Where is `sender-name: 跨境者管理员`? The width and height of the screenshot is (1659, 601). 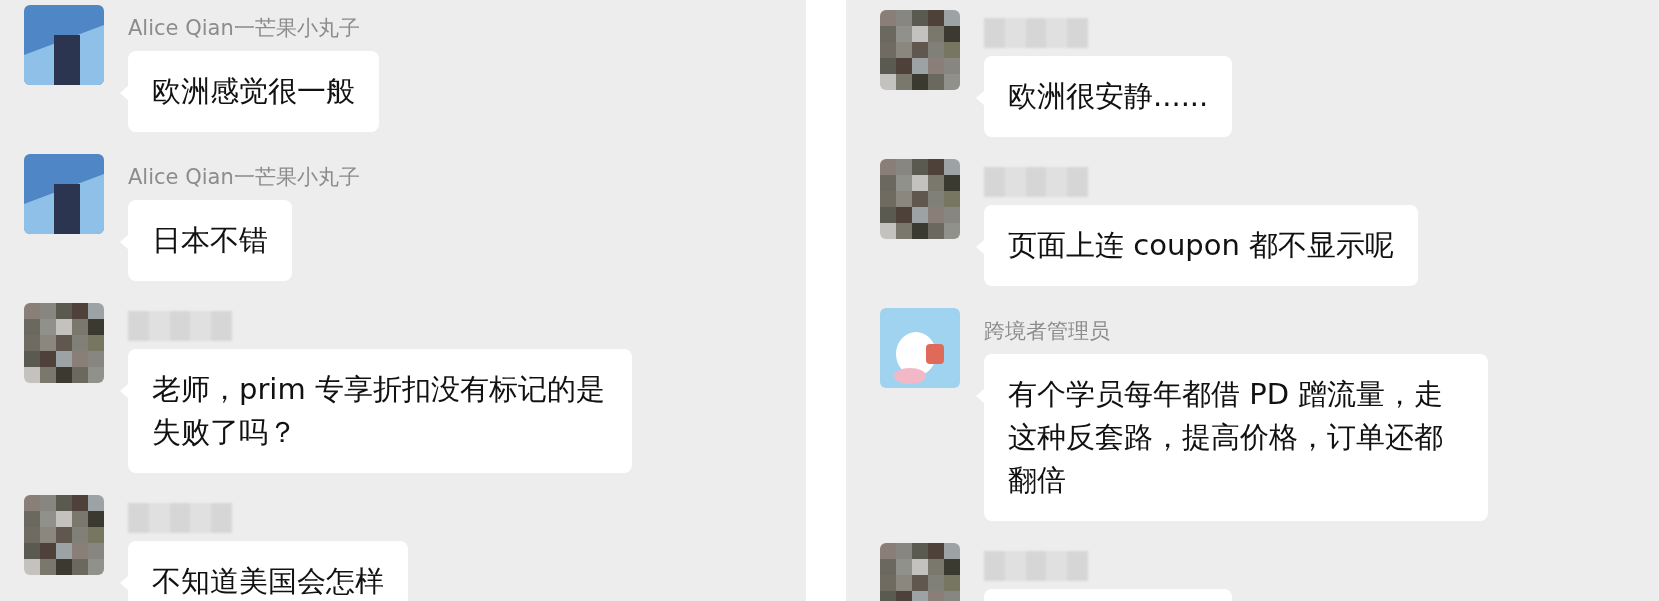 sender-name: 跨境者管理员 is located at coordinates (1047, 331).